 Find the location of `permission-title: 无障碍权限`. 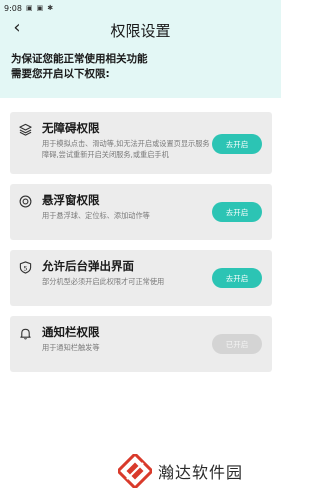

permission-title: 无障碍权限 is located at coordinates (71, 128).